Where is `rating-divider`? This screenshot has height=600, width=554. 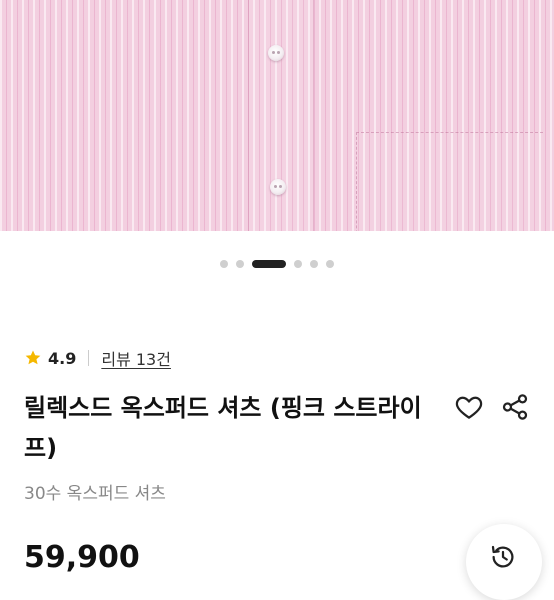 rating-divider is located at coordinates (89, 358).